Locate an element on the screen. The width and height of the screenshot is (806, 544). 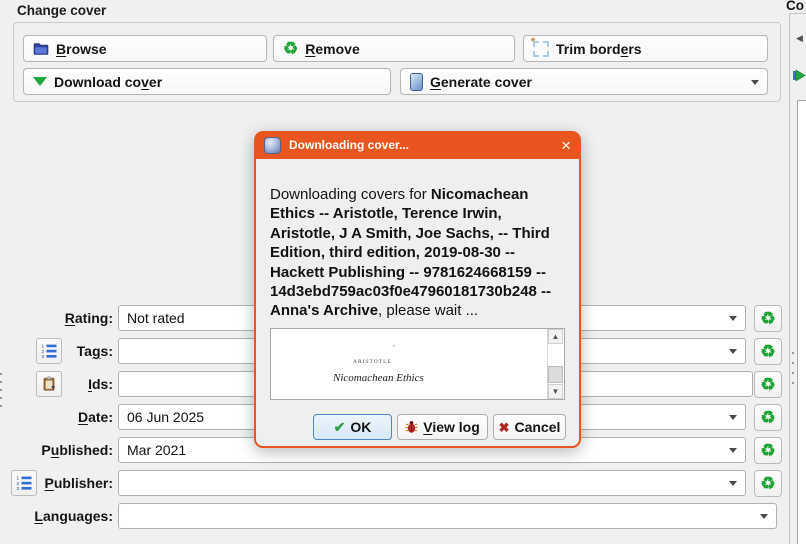
generate-cover-button-label: Generate cover is located at coordinates (481, 81).